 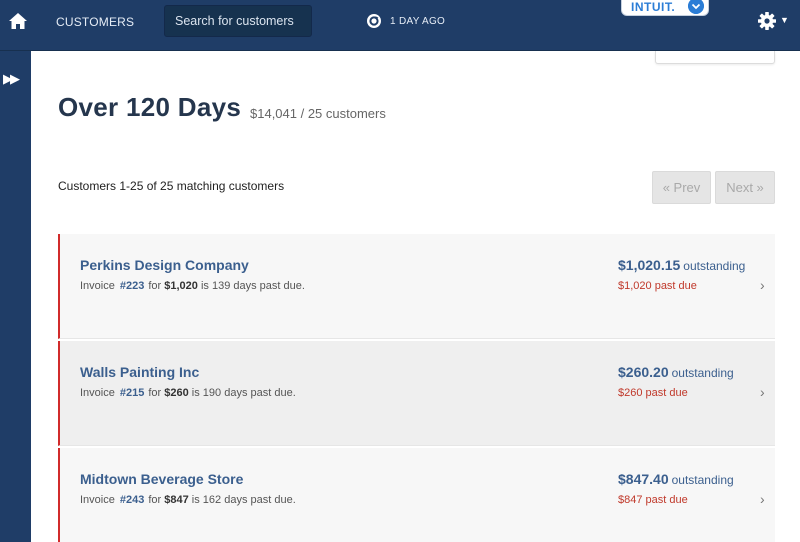 What do you see at coordinates (150, 107) in the screenshot?
I see `page-title: Over 120 Days` at bounding box center [150, 107].